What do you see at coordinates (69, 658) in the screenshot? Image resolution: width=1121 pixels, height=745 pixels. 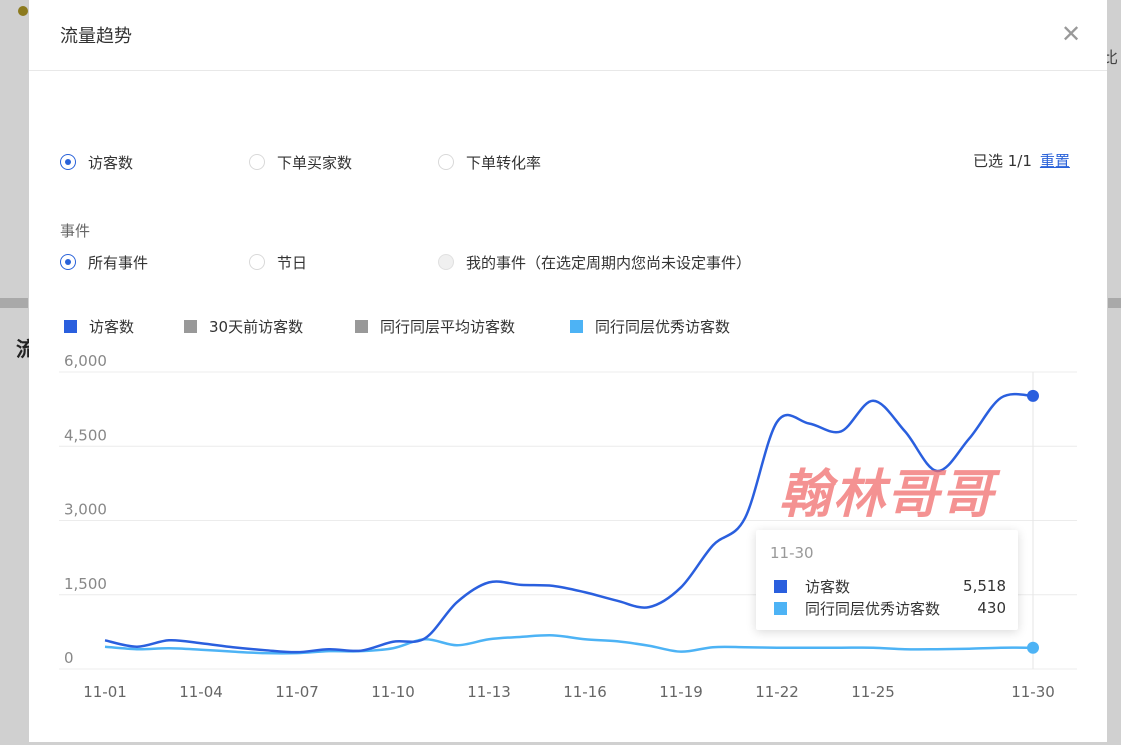 I see `y-tick-label: 0` at bounding box center [69, 658].